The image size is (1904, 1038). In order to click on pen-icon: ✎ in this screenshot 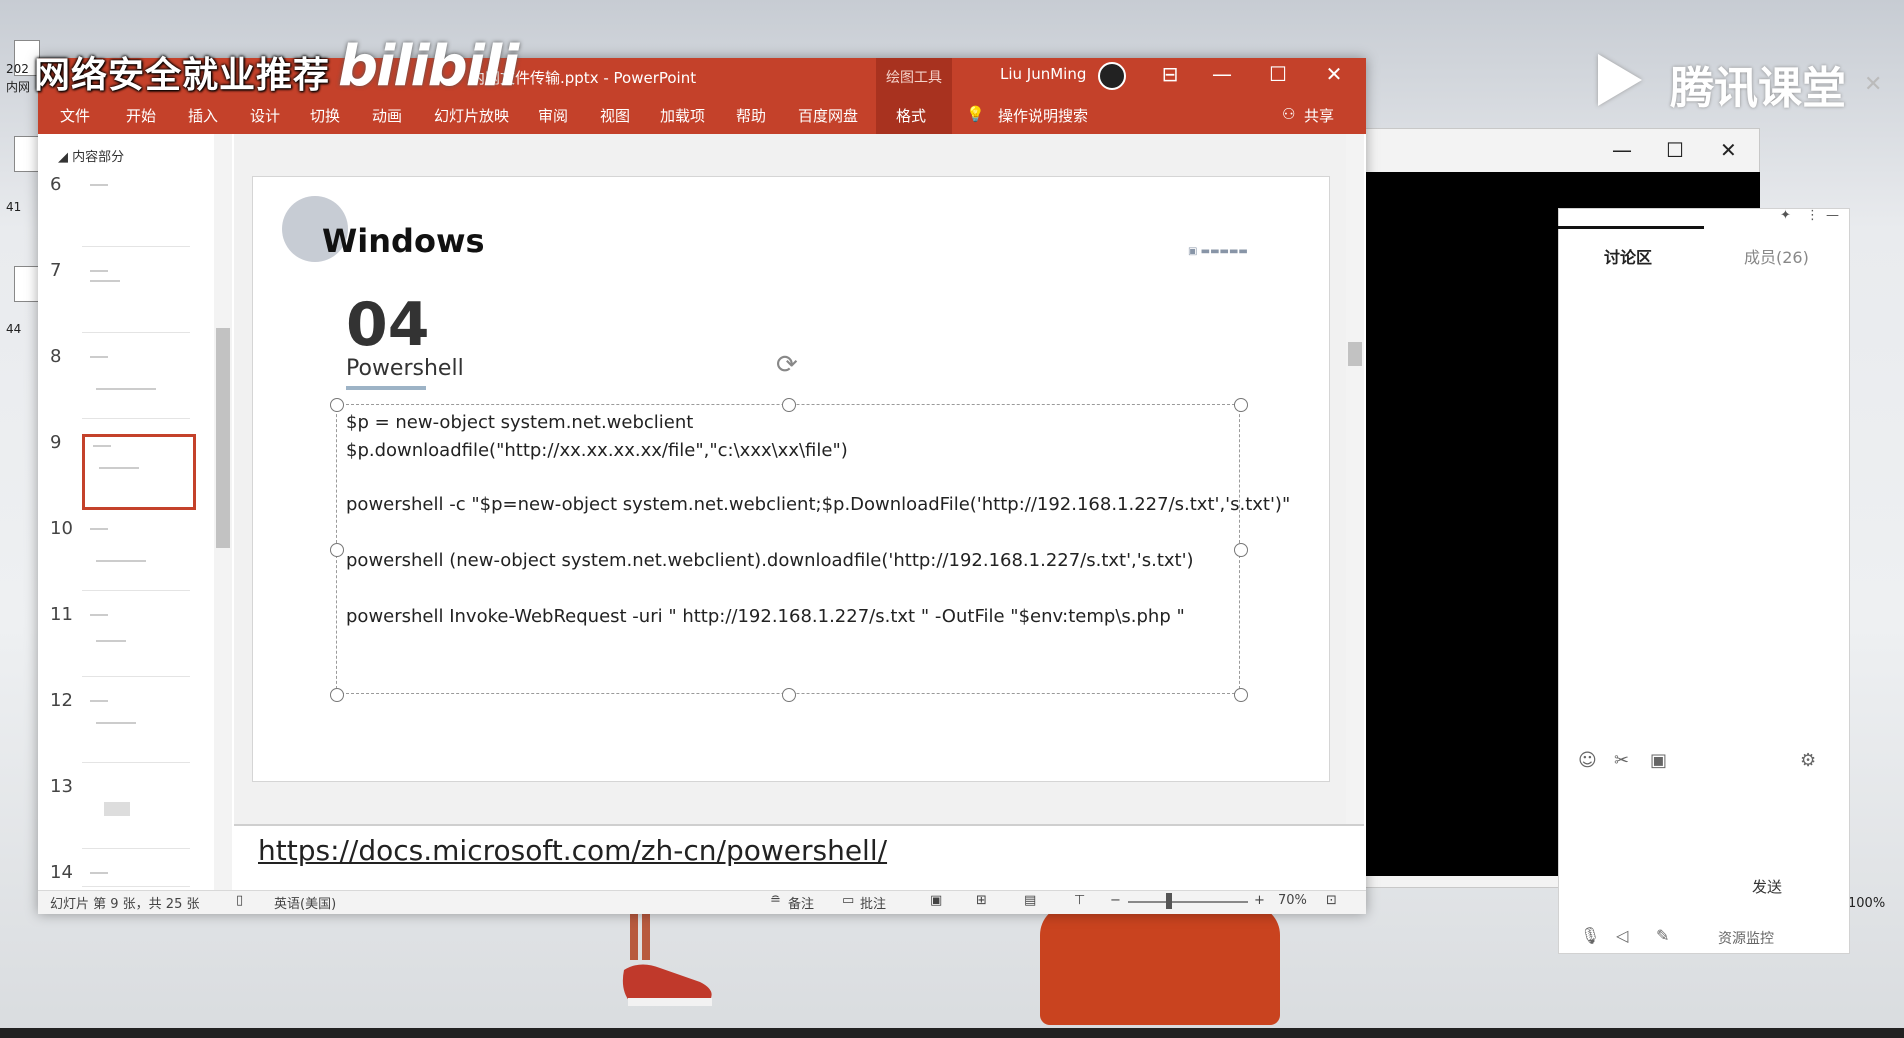, I will do `click(1662, 935)`.